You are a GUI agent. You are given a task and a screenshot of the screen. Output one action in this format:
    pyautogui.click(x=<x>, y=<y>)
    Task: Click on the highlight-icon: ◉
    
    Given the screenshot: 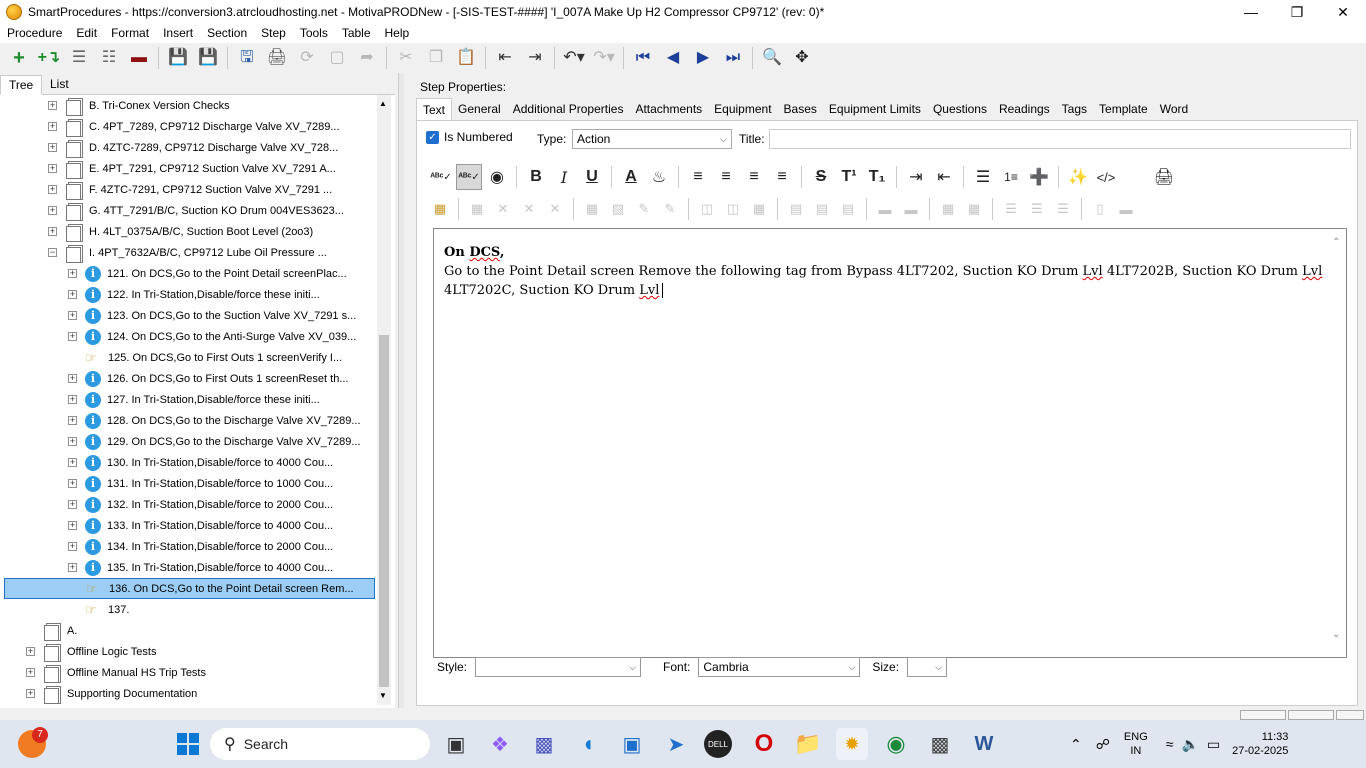 What is the action you would take?
    pyautogui.click(x=497, y=177)
    